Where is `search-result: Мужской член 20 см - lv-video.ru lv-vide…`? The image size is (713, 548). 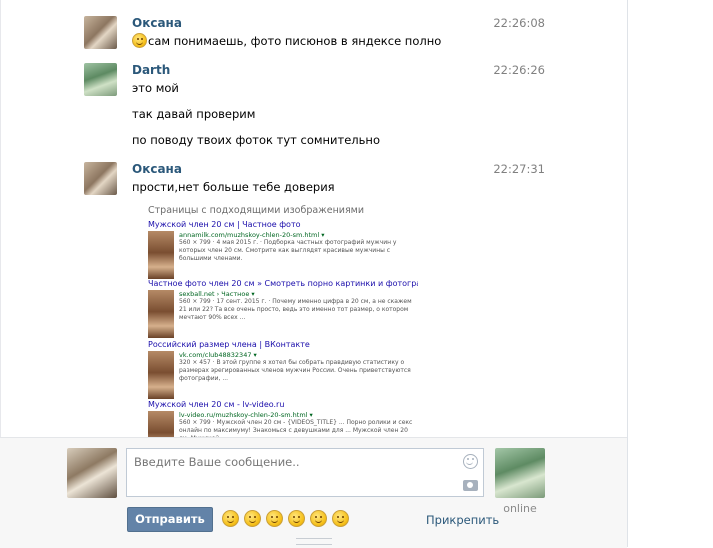
search-result: Мужской член 20 см - lv-video.ru lv-vide… is located at coordinates (283, 418).